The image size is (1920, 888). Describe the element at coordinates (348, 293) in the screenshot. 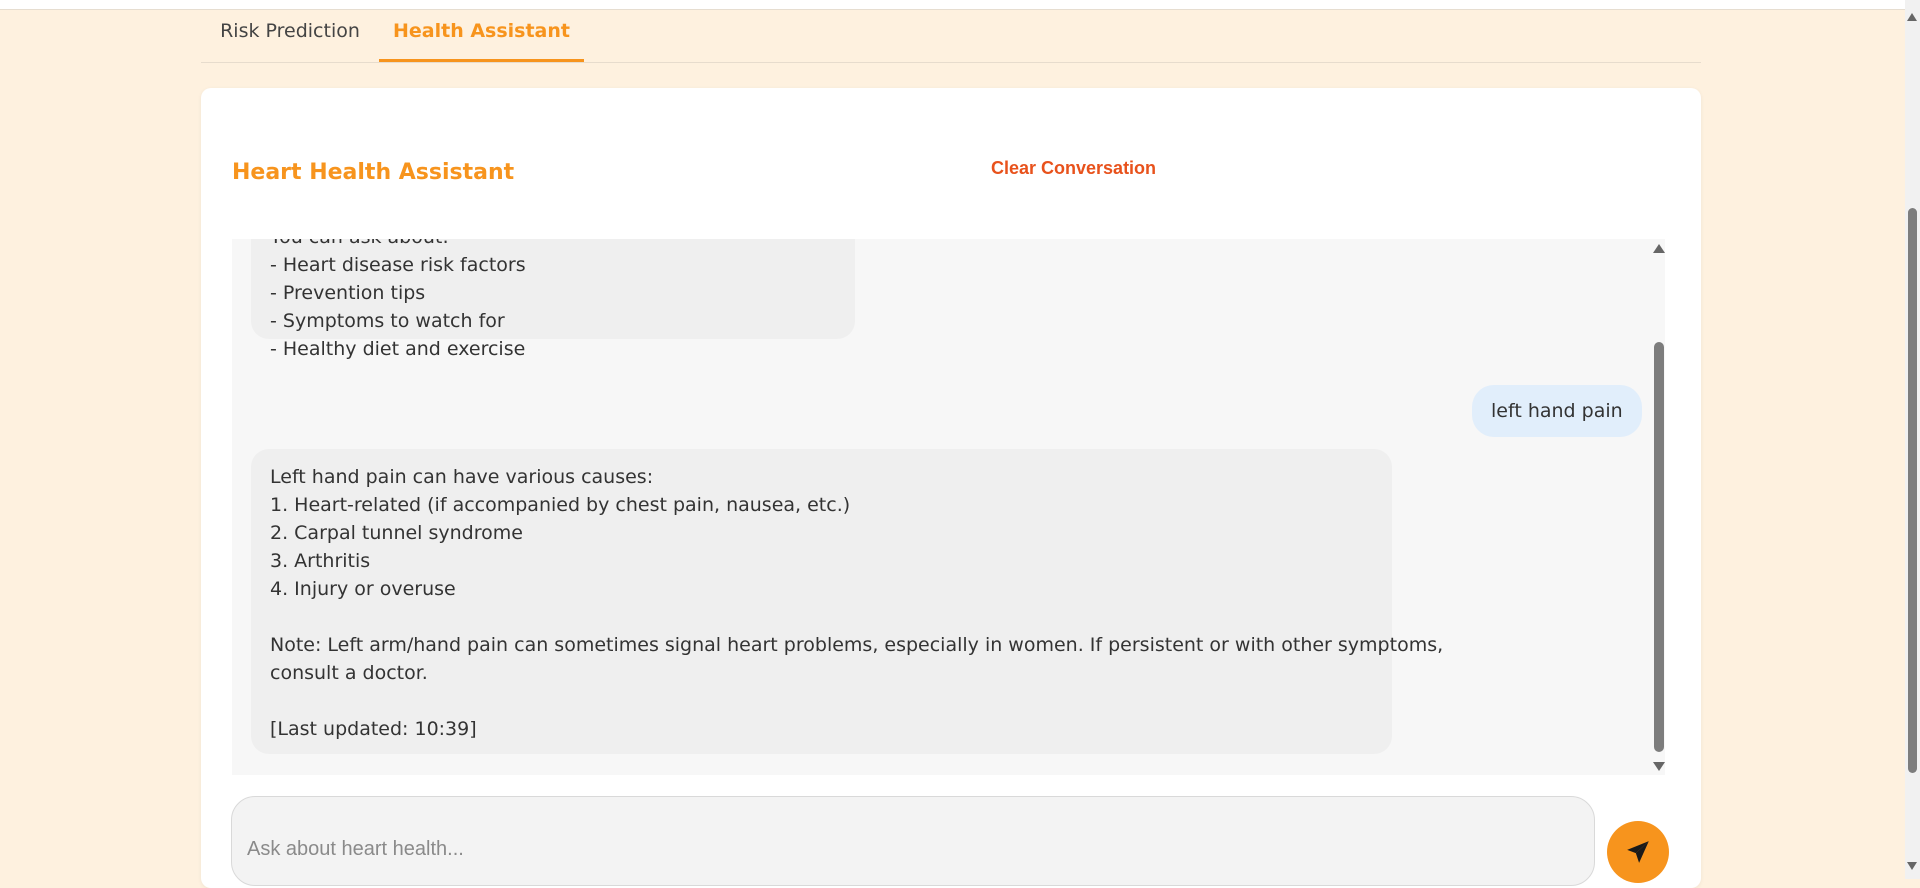

I see `message-line: - Prevention tips` at that location.